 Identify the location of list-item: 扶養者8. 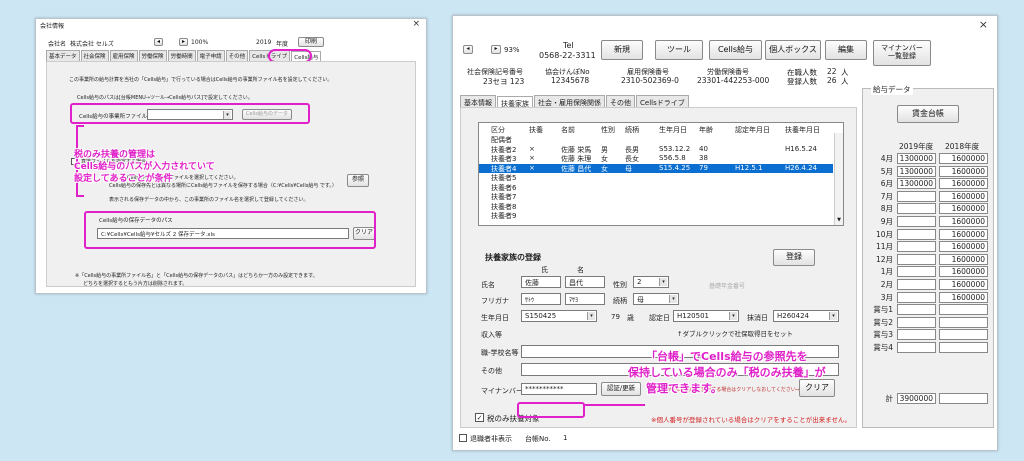
(656, 206).